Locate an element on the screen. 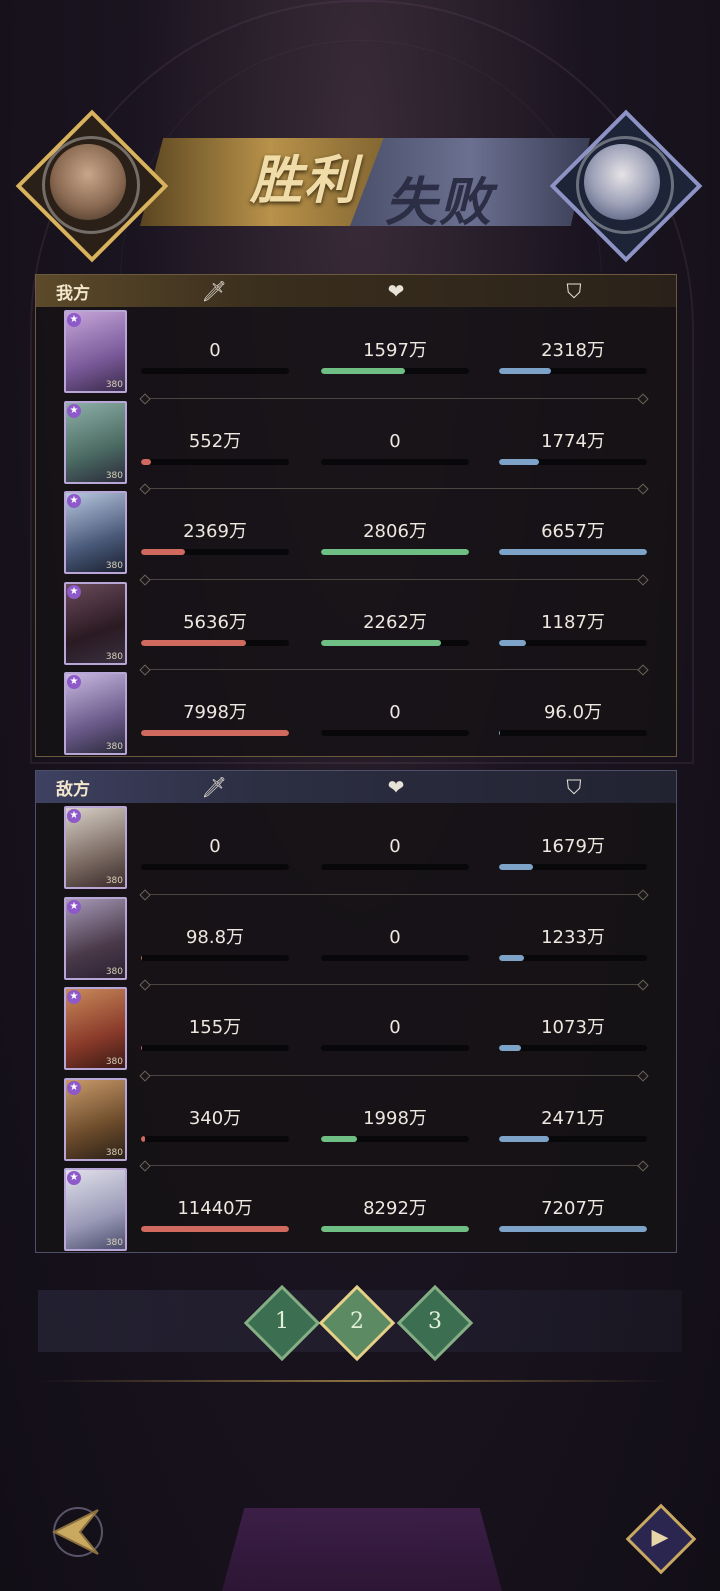  victory-title: 胜利 is located at coordinates (304, 180).